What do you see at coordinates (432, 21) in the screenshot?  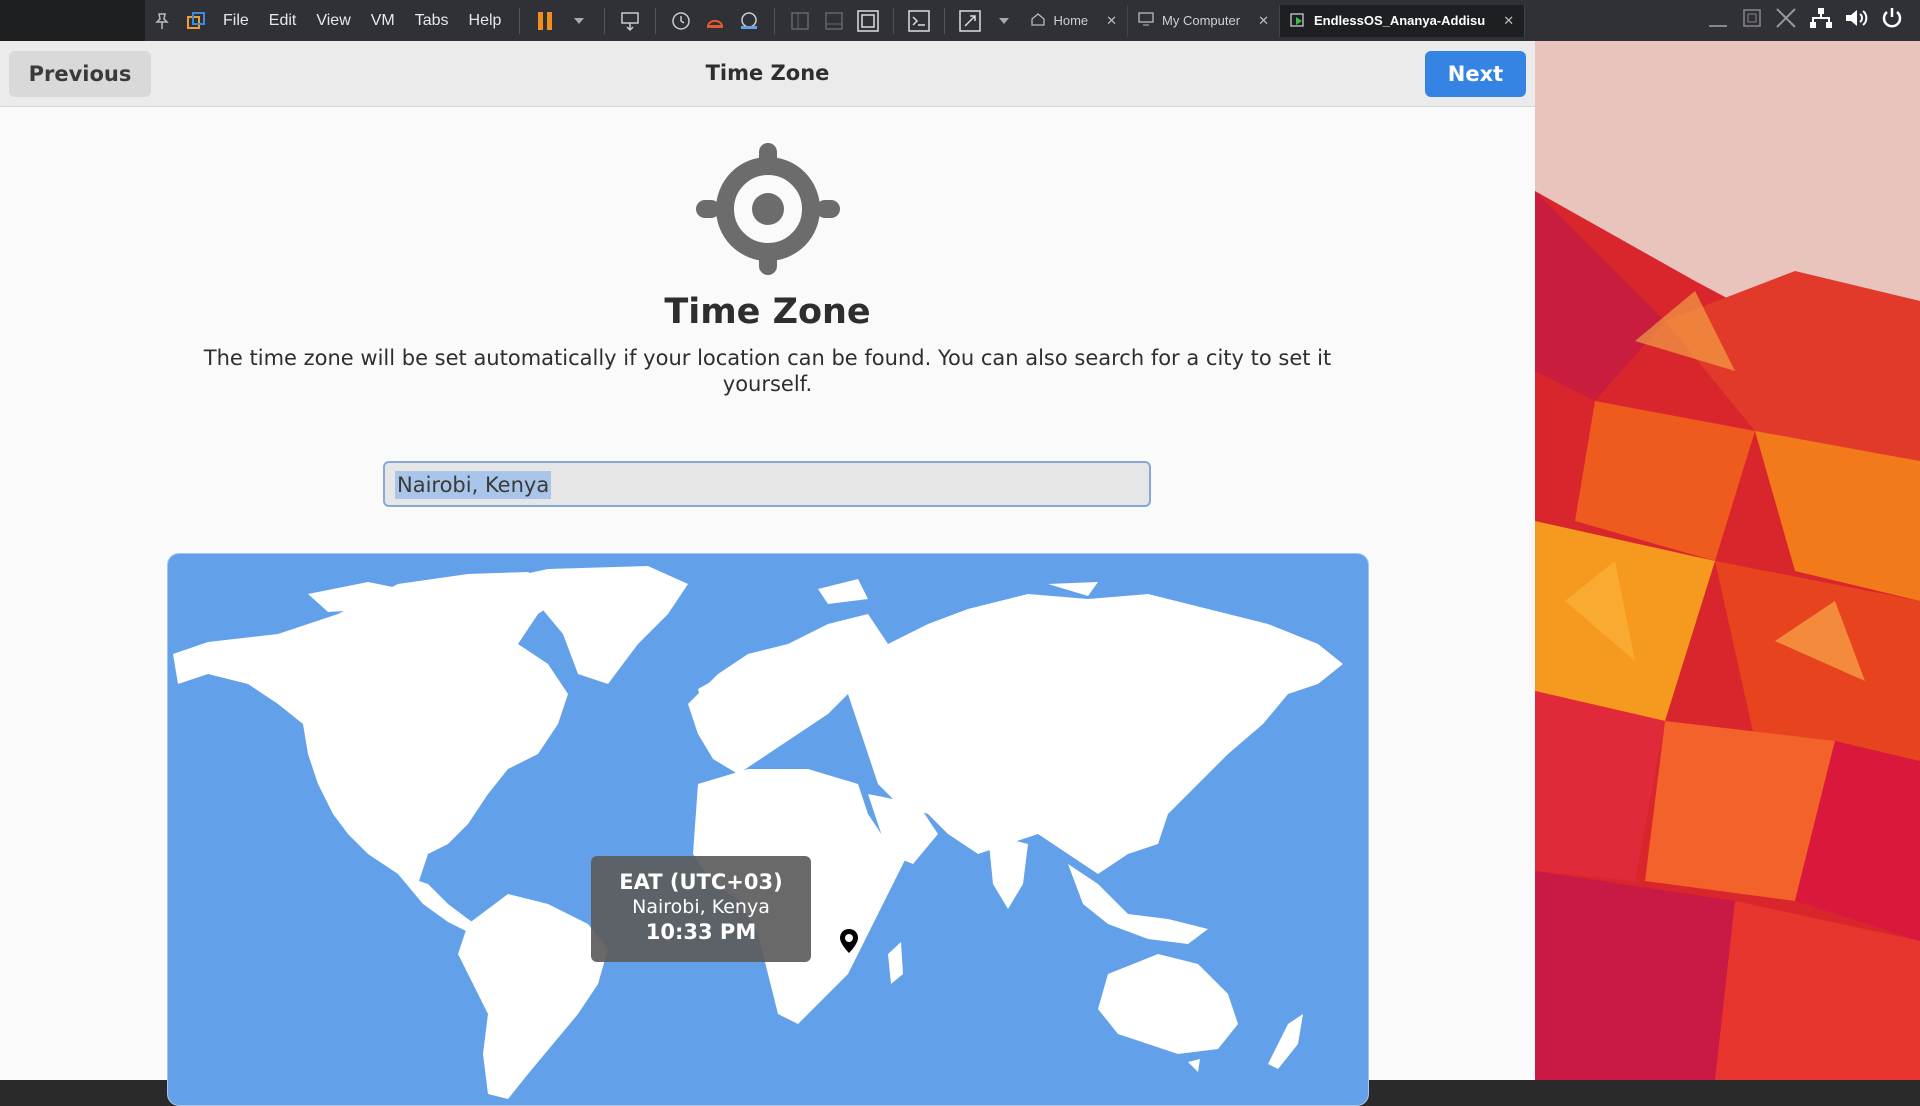 I see `menu-tabs: Tabs` at bounding box center [432, 21].